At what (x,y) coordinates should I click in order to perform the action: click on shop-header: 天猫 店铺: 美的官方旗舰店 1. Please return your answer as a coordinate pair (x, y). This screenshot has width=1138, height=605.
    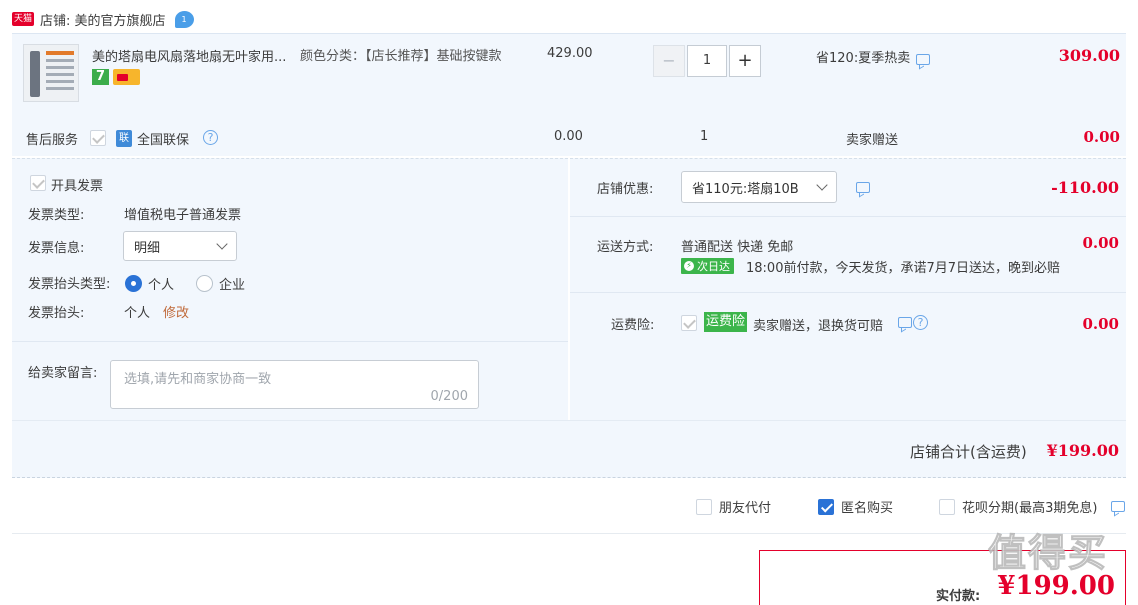
    Looking at the image, I should click on (103, 19).